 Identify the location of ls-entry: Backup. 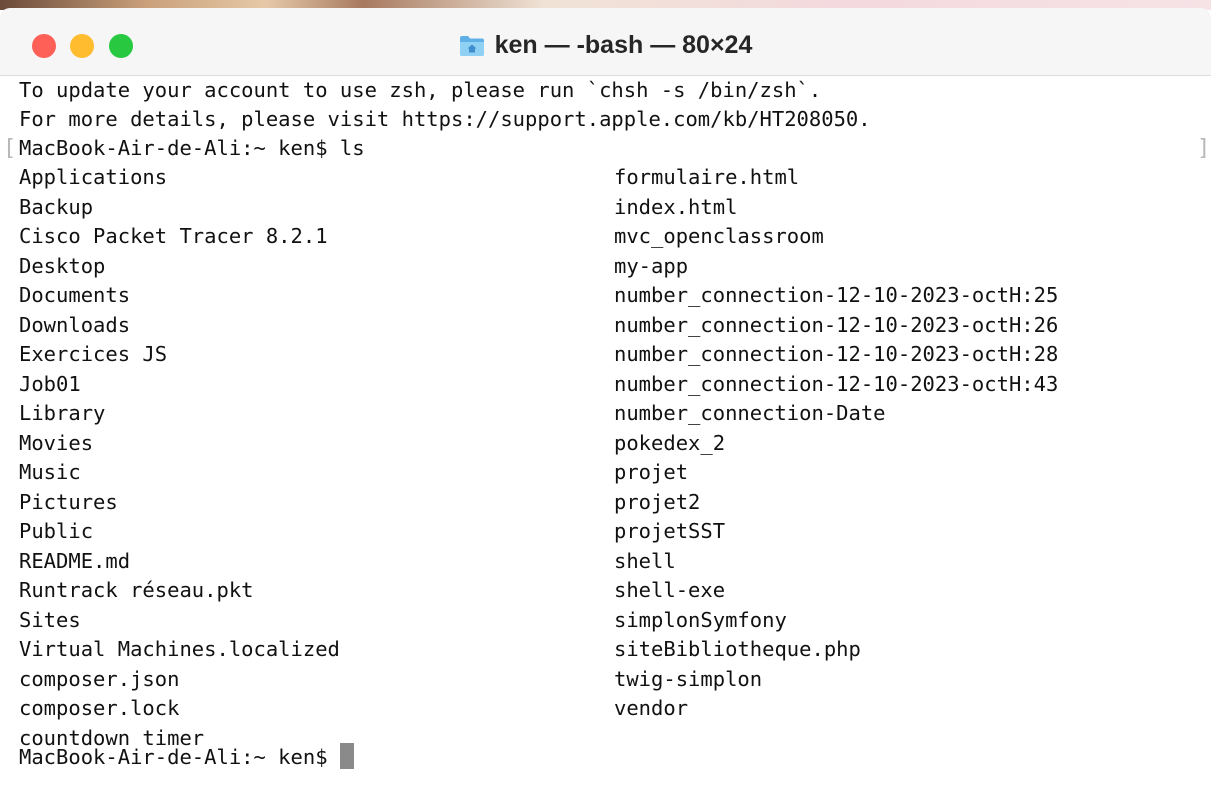
(56, 206).